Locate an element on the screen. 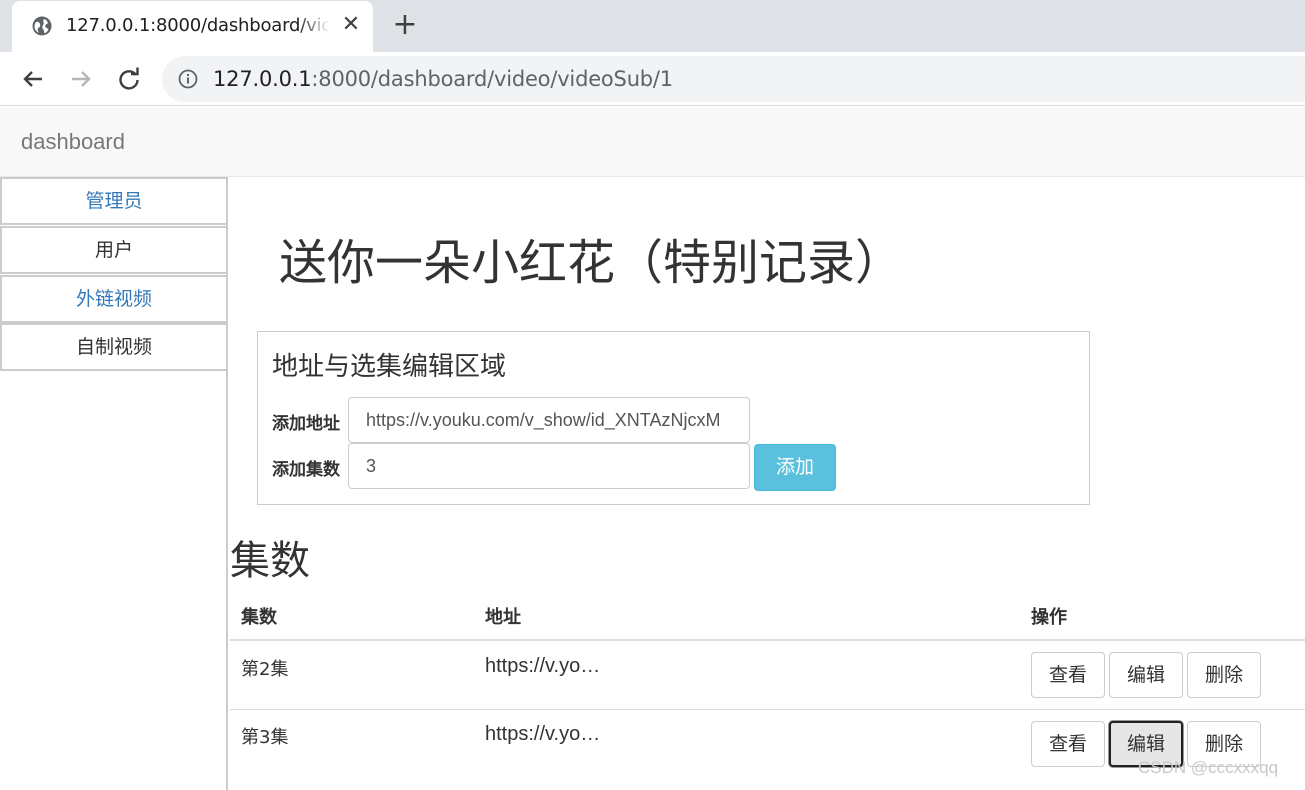  table-header-episode: 集数 is located at coordinates (259, 617).